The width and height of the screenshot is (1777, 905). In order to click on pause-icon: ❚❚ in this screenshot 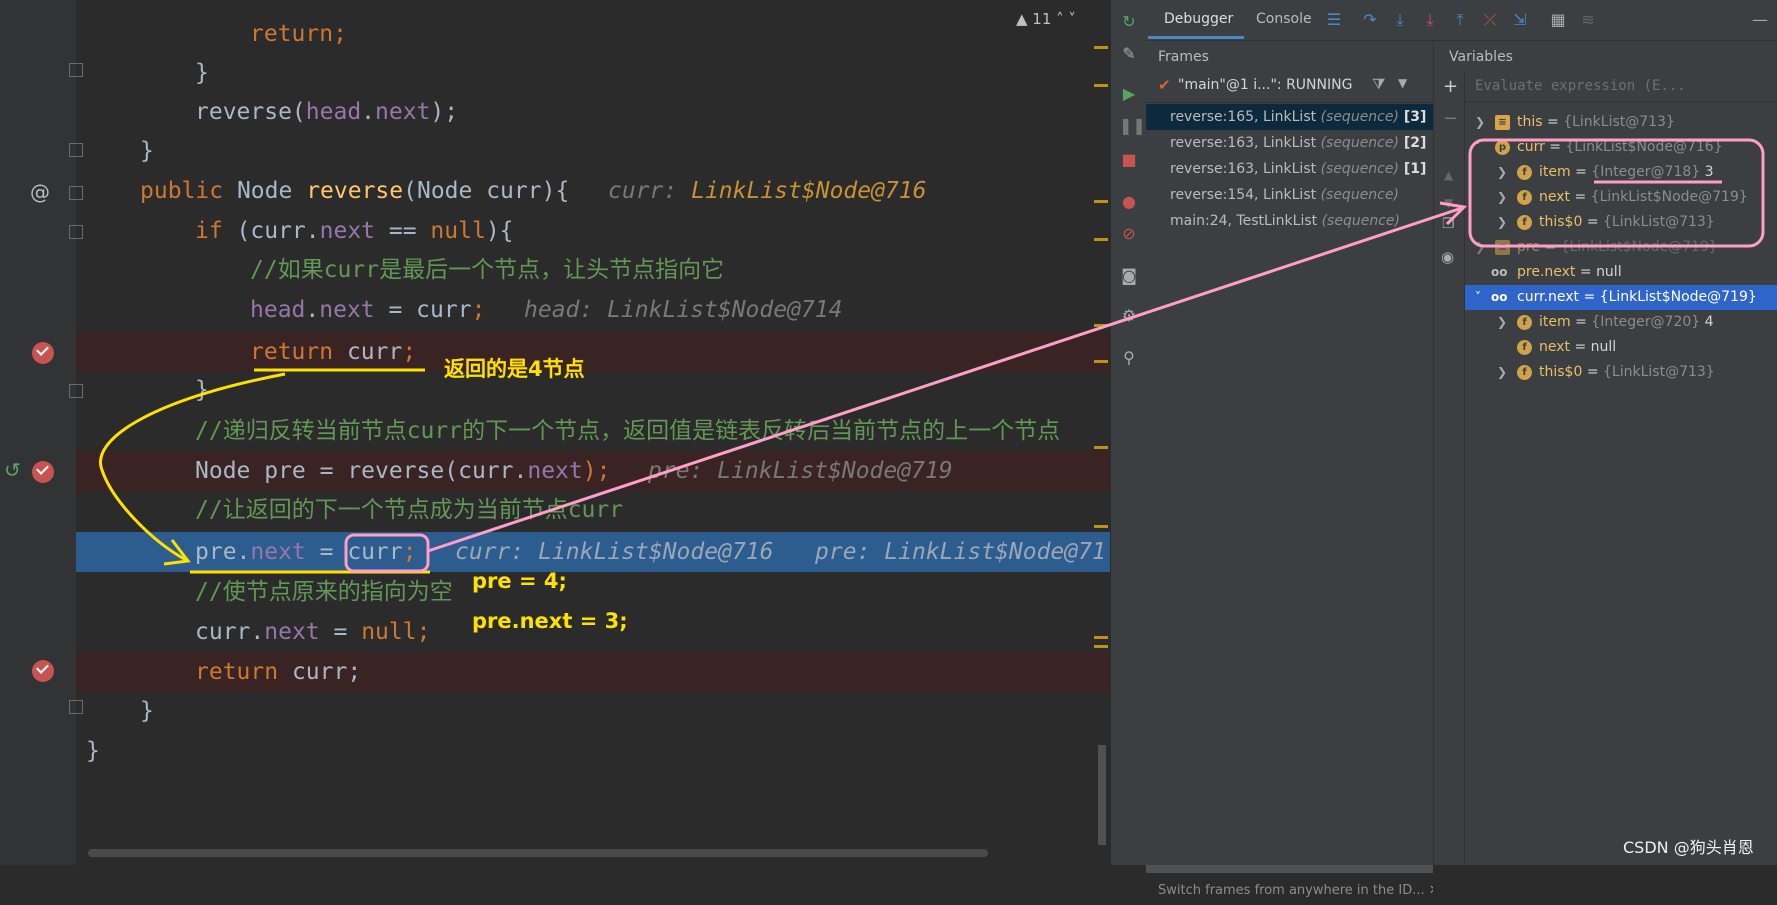, I will do `click(1132, 126)`.